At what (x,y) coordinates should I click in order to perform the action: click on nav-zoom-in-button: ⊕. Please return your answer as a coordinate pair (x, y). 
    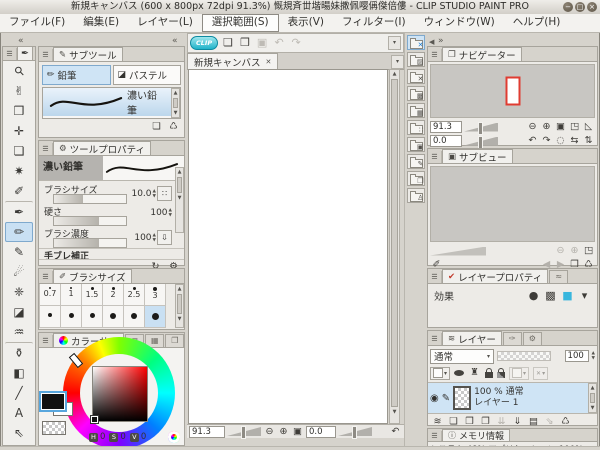
    Looking at the image, I should click on (546, 127).